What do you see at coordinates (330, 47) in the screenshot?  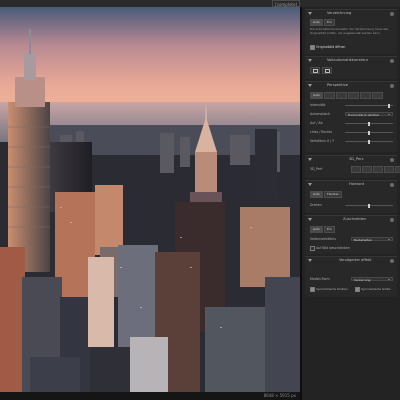 I see `open-original-link: Originalbild öffnen` at bounding box center [330, 47].